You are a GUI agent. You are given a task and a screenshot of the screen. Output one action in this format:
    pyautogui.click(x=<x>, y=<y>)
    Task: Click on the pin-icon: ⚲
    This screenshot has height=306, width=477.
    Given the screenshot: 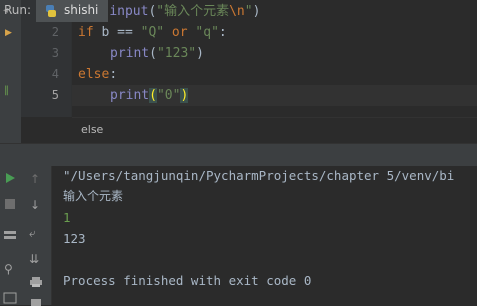 What is the action you would take?
    pyautogui.click(x=8, y=269)
    